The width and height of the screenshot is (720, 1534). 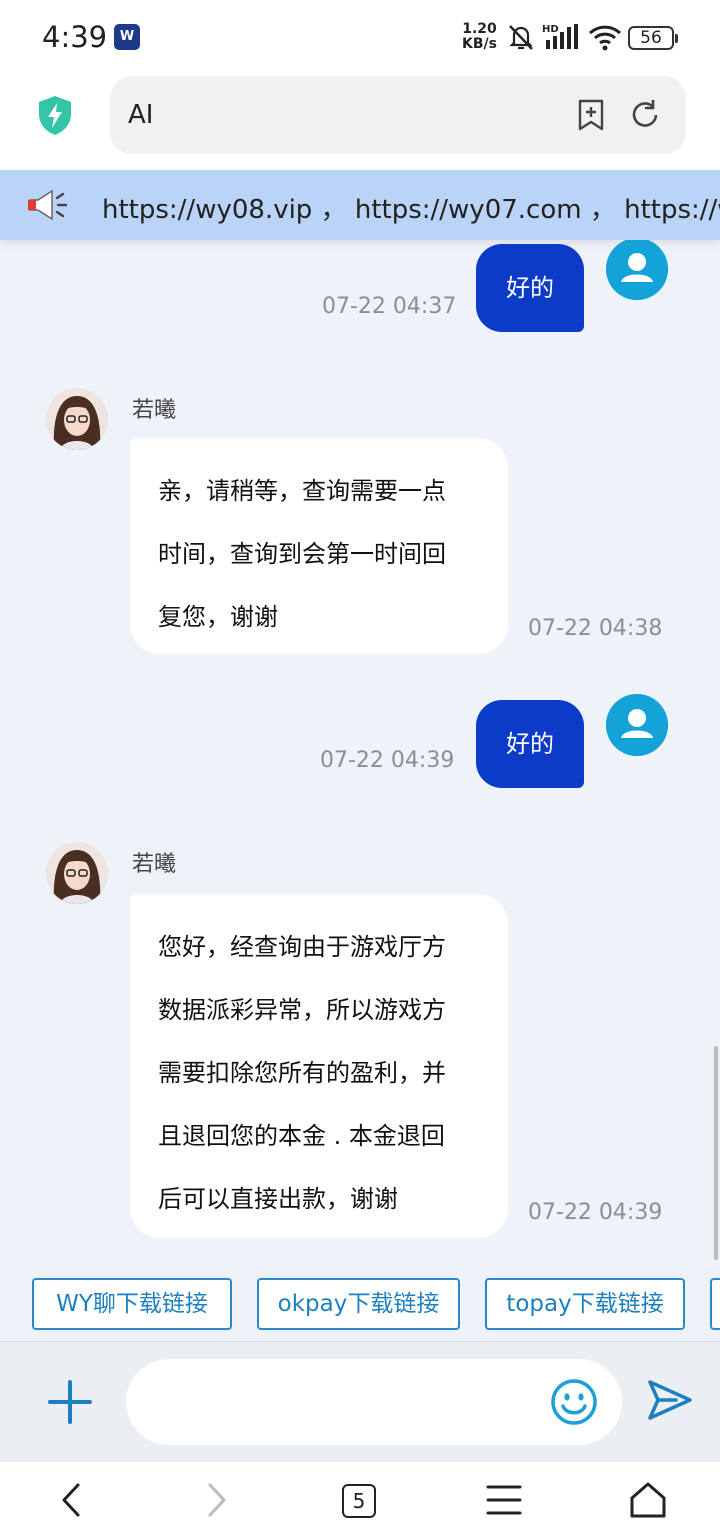 I want to click on quick-link-button: WY聊下载链接, so click(x=132, y=1304).